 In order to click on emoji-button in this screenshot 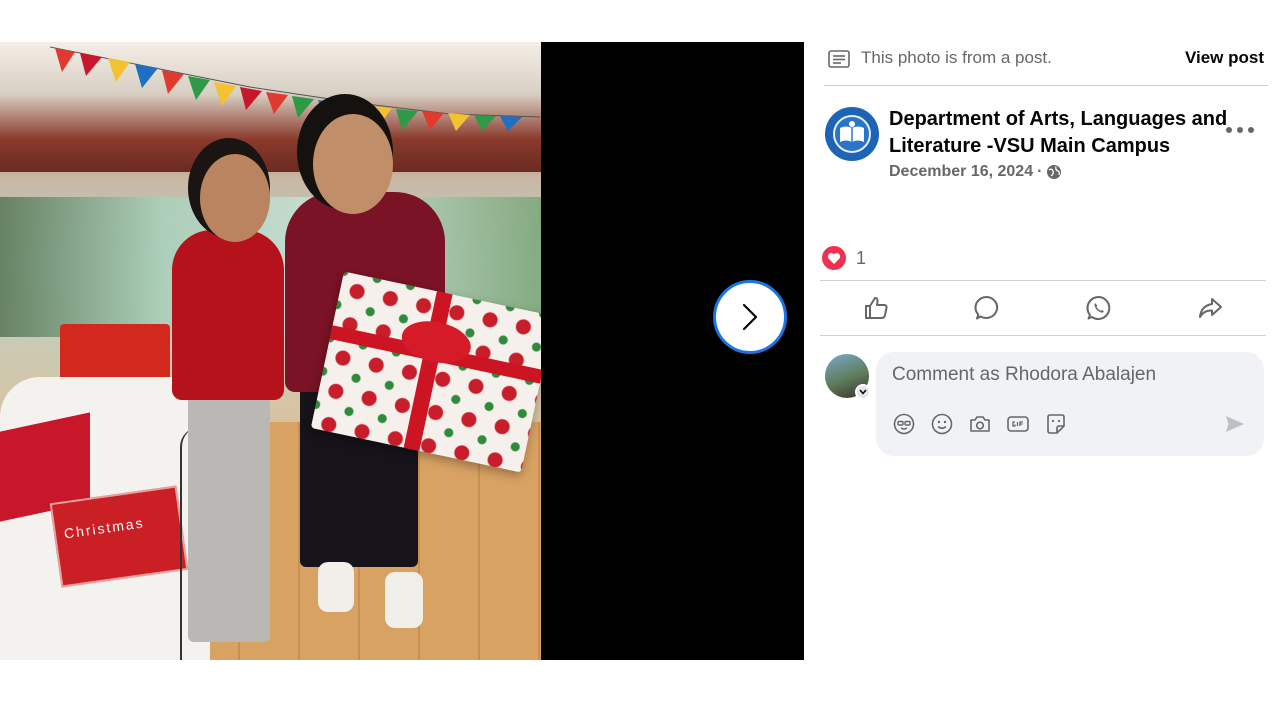, I will do `click(942, 424)`.